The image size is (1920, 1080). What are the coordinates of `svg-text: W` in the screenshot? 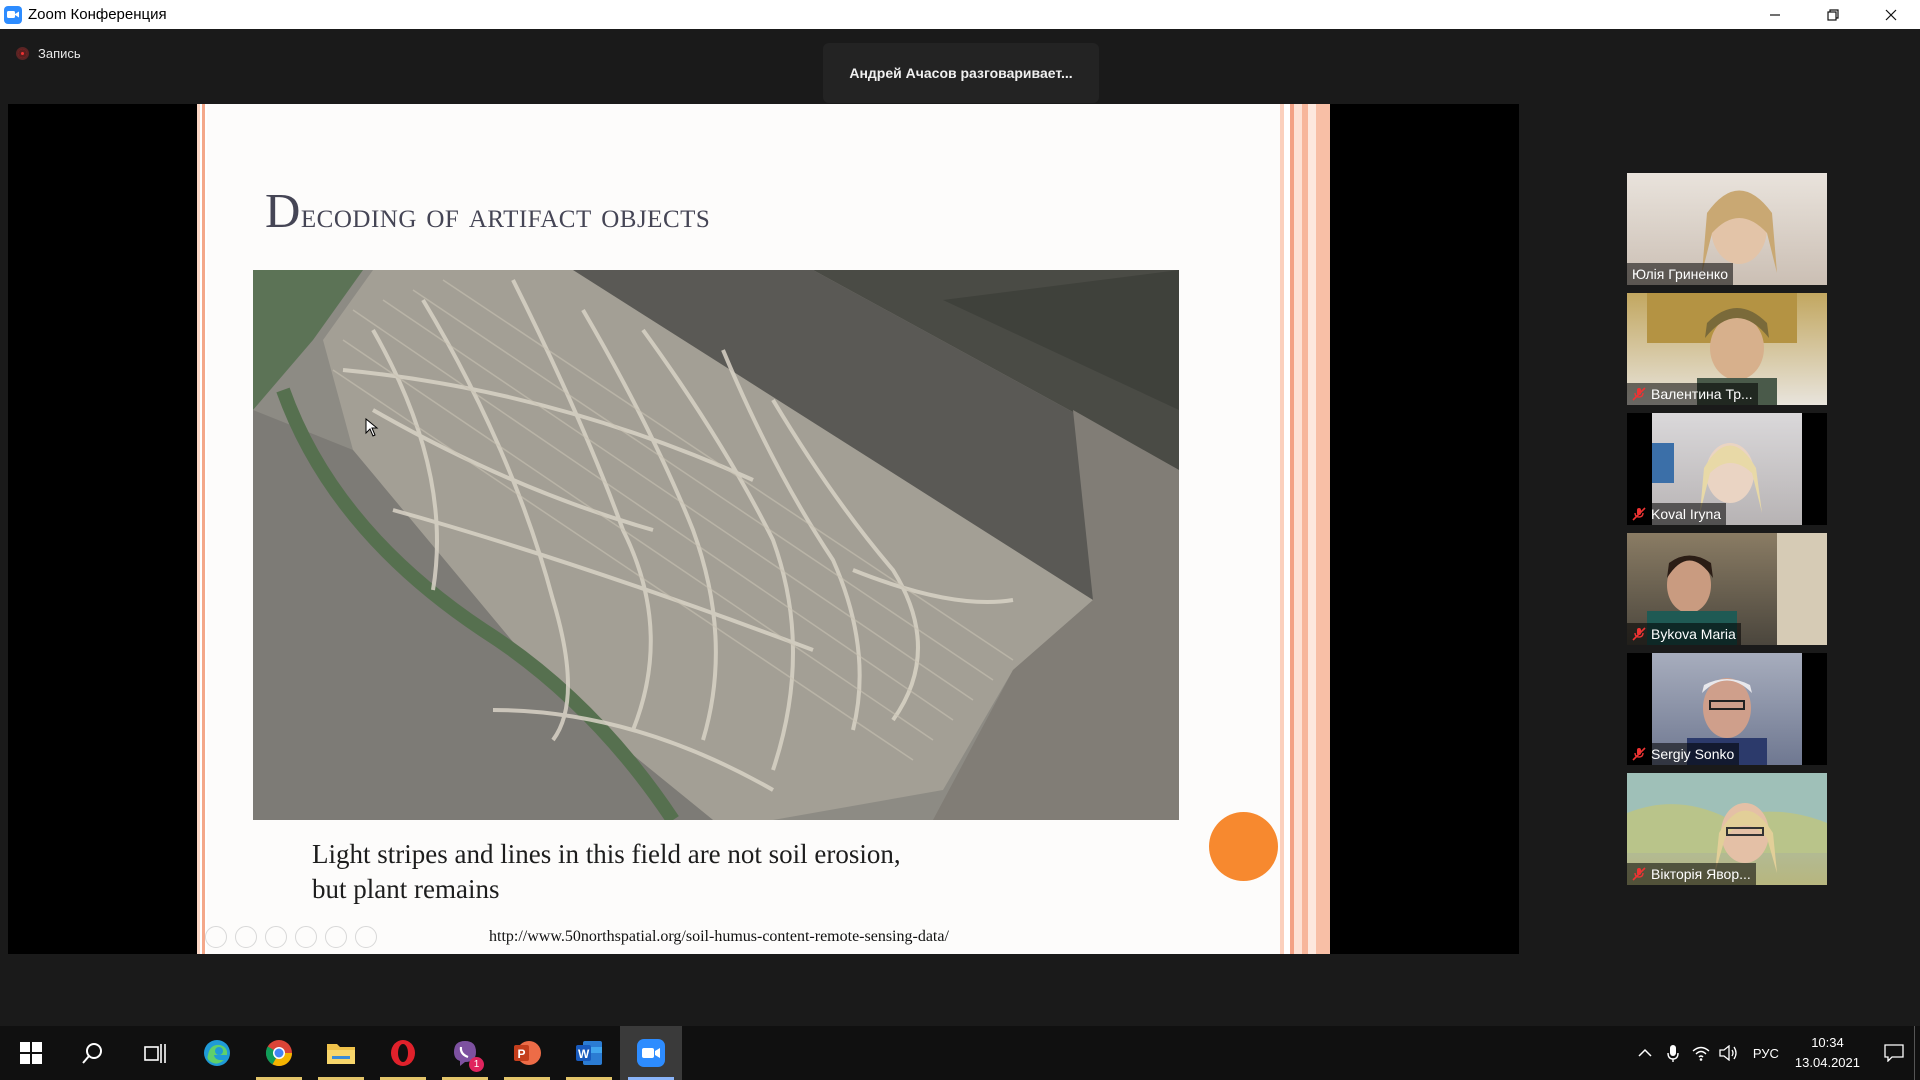 It's located at (584, 1054).